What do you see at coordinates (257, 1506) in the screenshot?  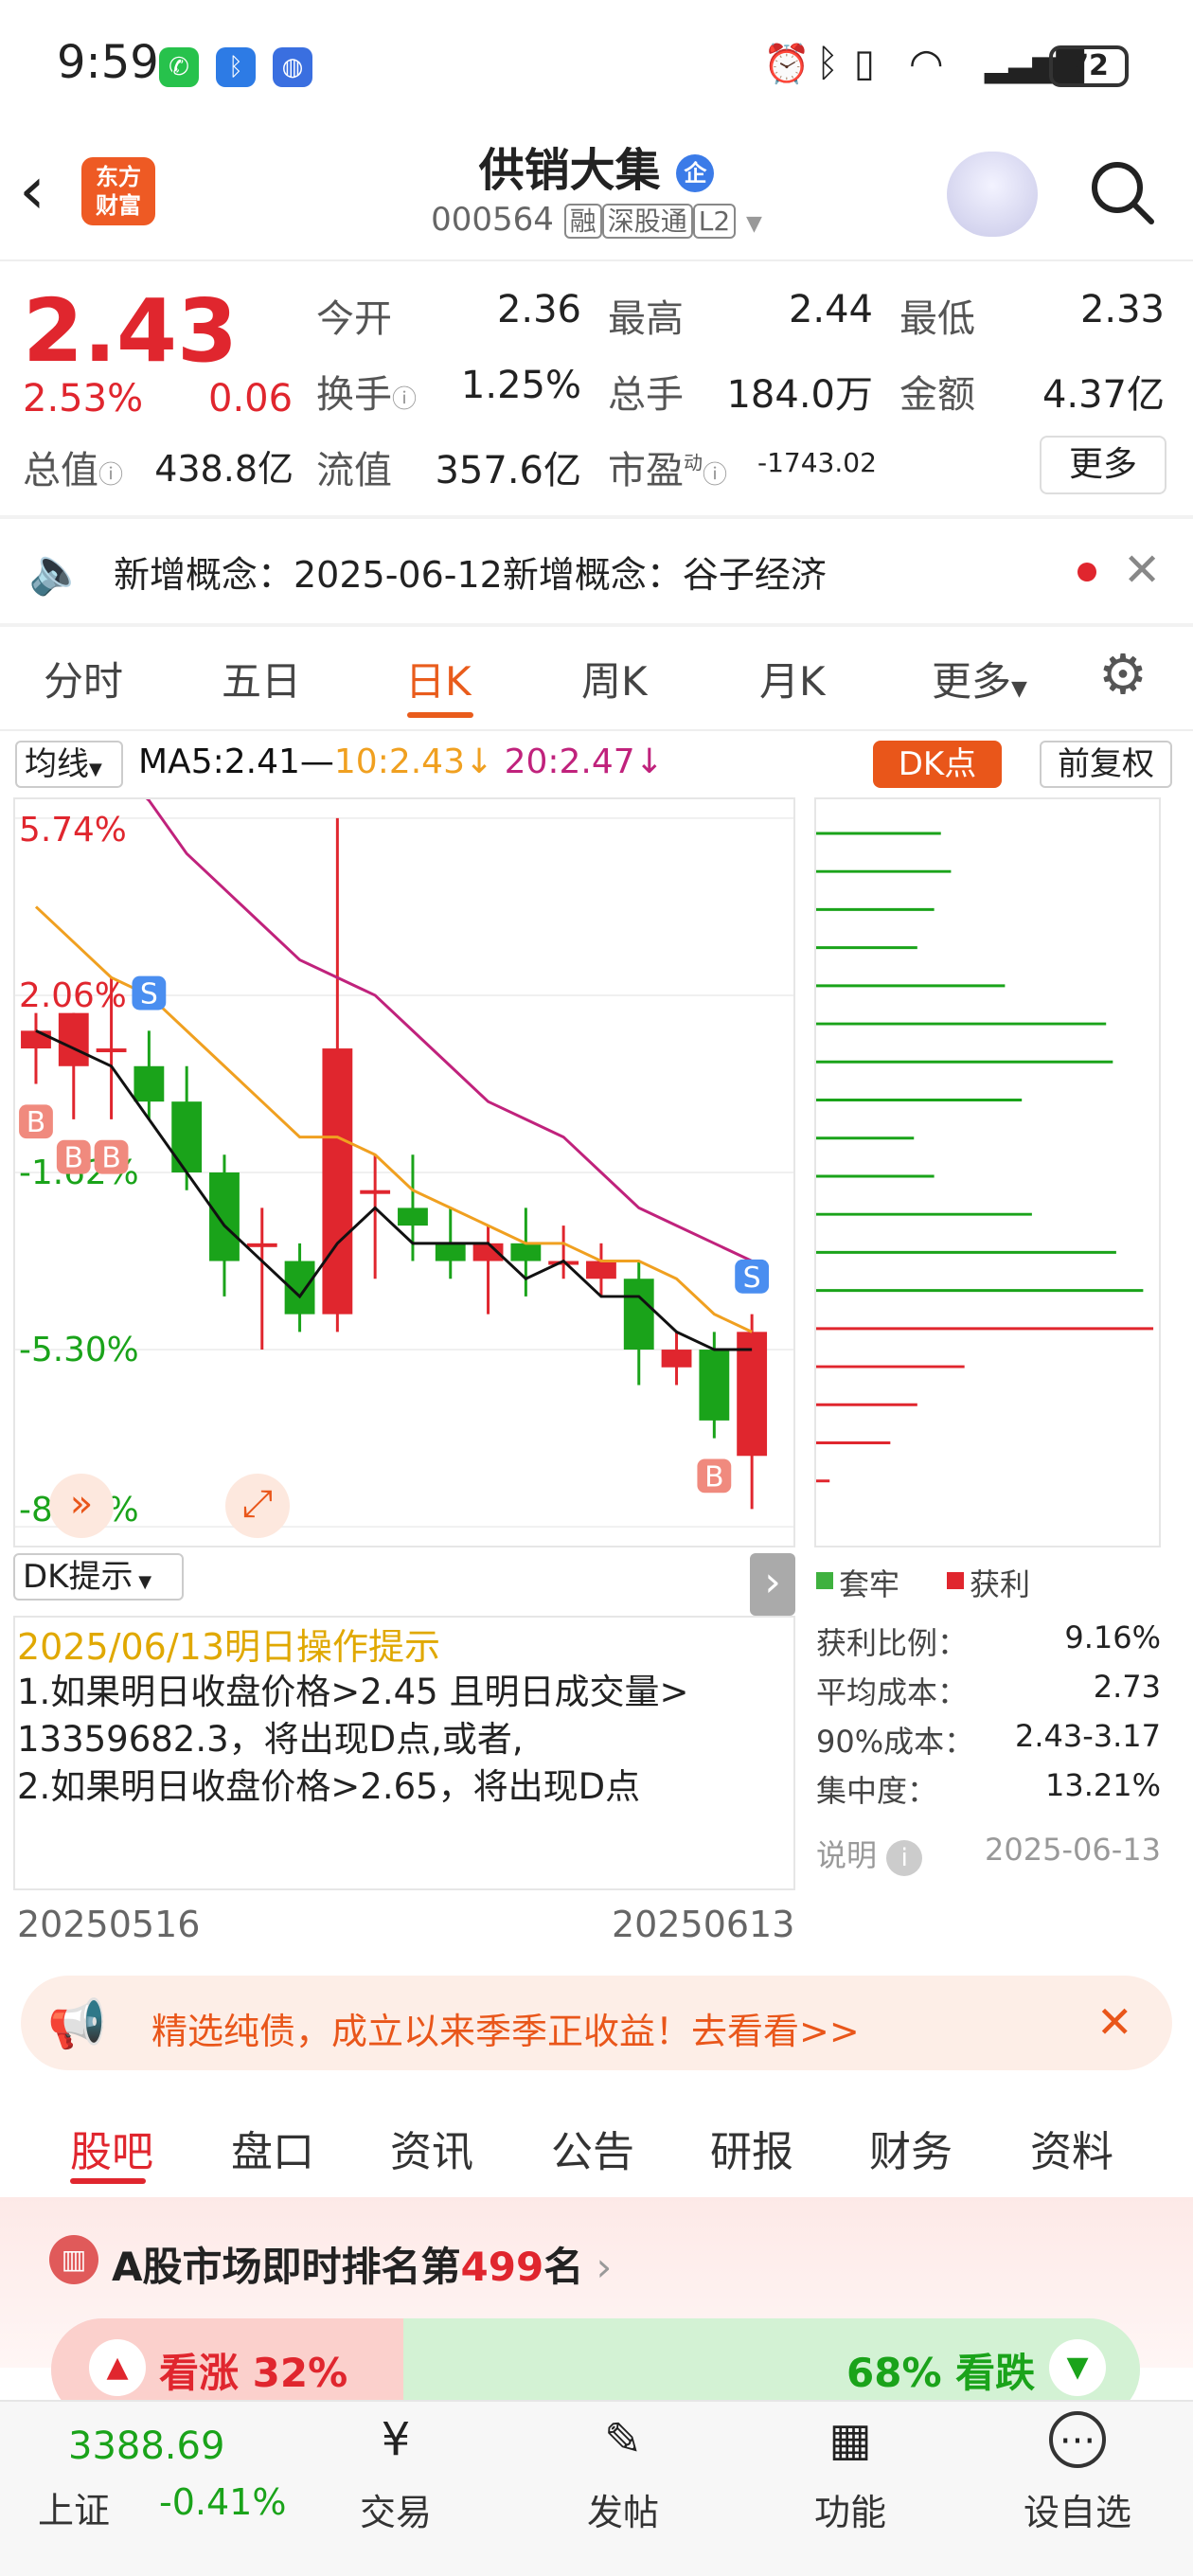 I see `fullscreen-icon: ⤢` at bounding box center [257, 1506].